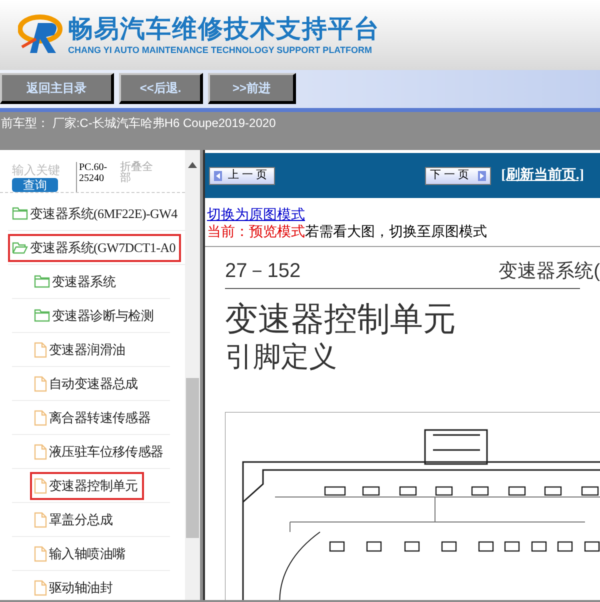  What do you see at coordinates (139, 123) in the screenshot?
I see `current-vehicle-text: 前车型： 厂家:C-长城汽车哈弗H6 Coupe2019-2020` at bounding box center [139, 123].